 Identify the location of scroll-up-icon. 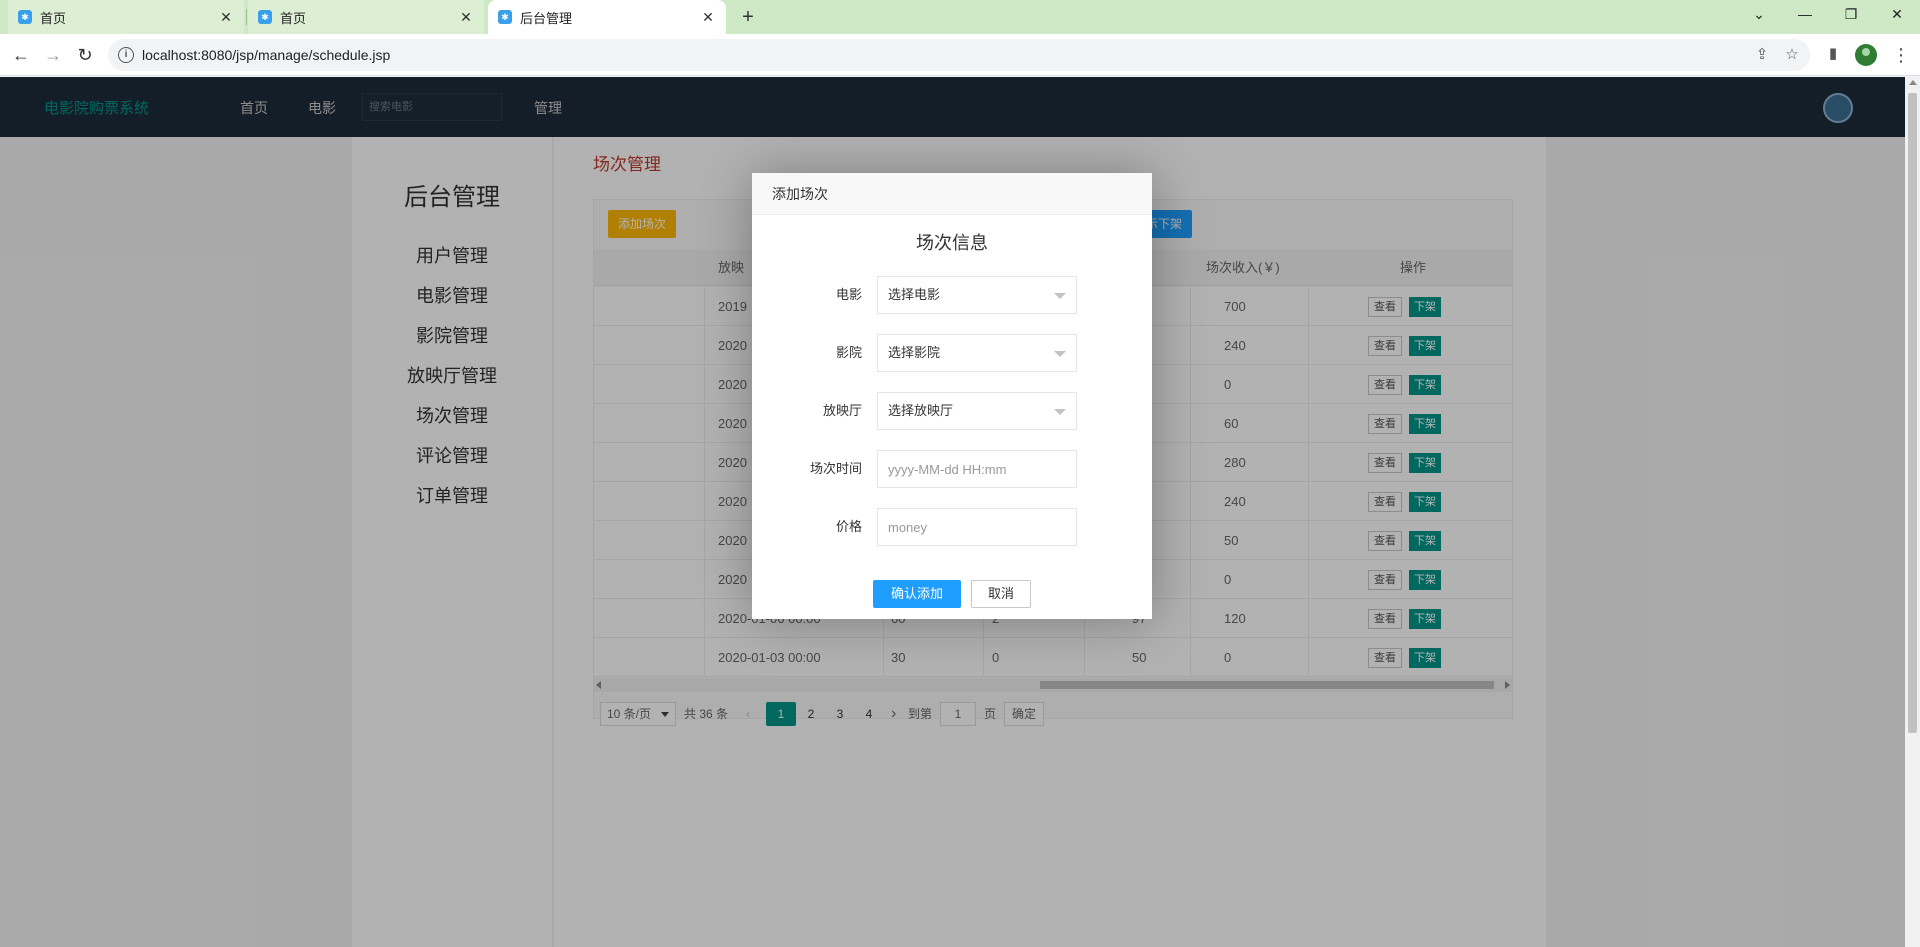
(1913, 82).